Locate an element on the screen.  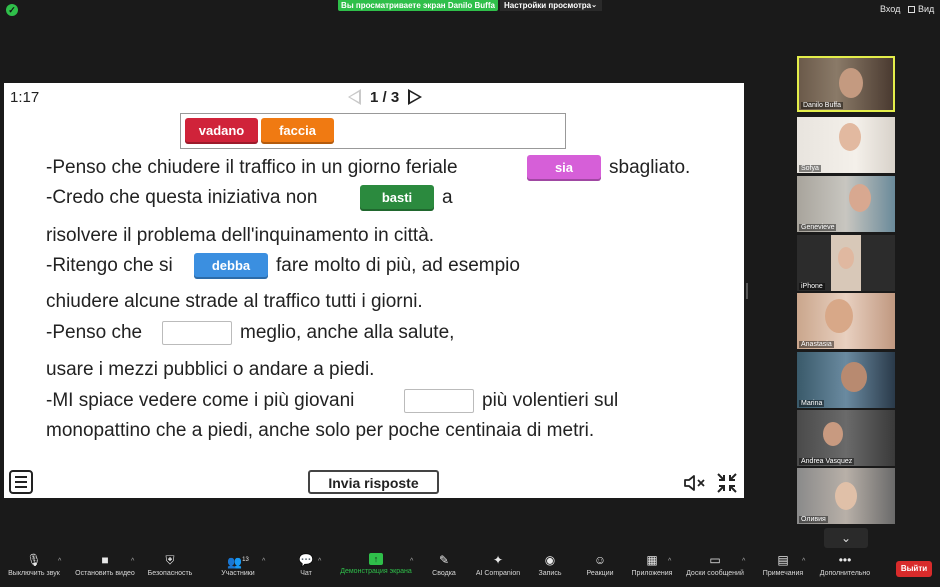
record-icon: ◉ is located at coordinates (550, 560).